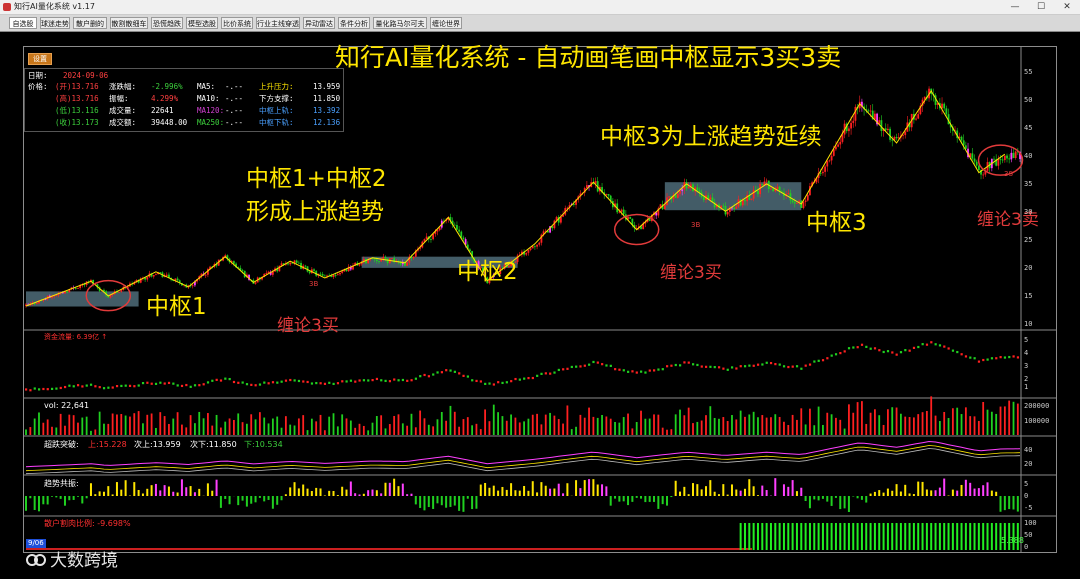 This screenshot has width=1080, height=579. Describe the element at coordinates (86, 75) in the screenshot. I see `date-value: 2024-09-06` at that location.